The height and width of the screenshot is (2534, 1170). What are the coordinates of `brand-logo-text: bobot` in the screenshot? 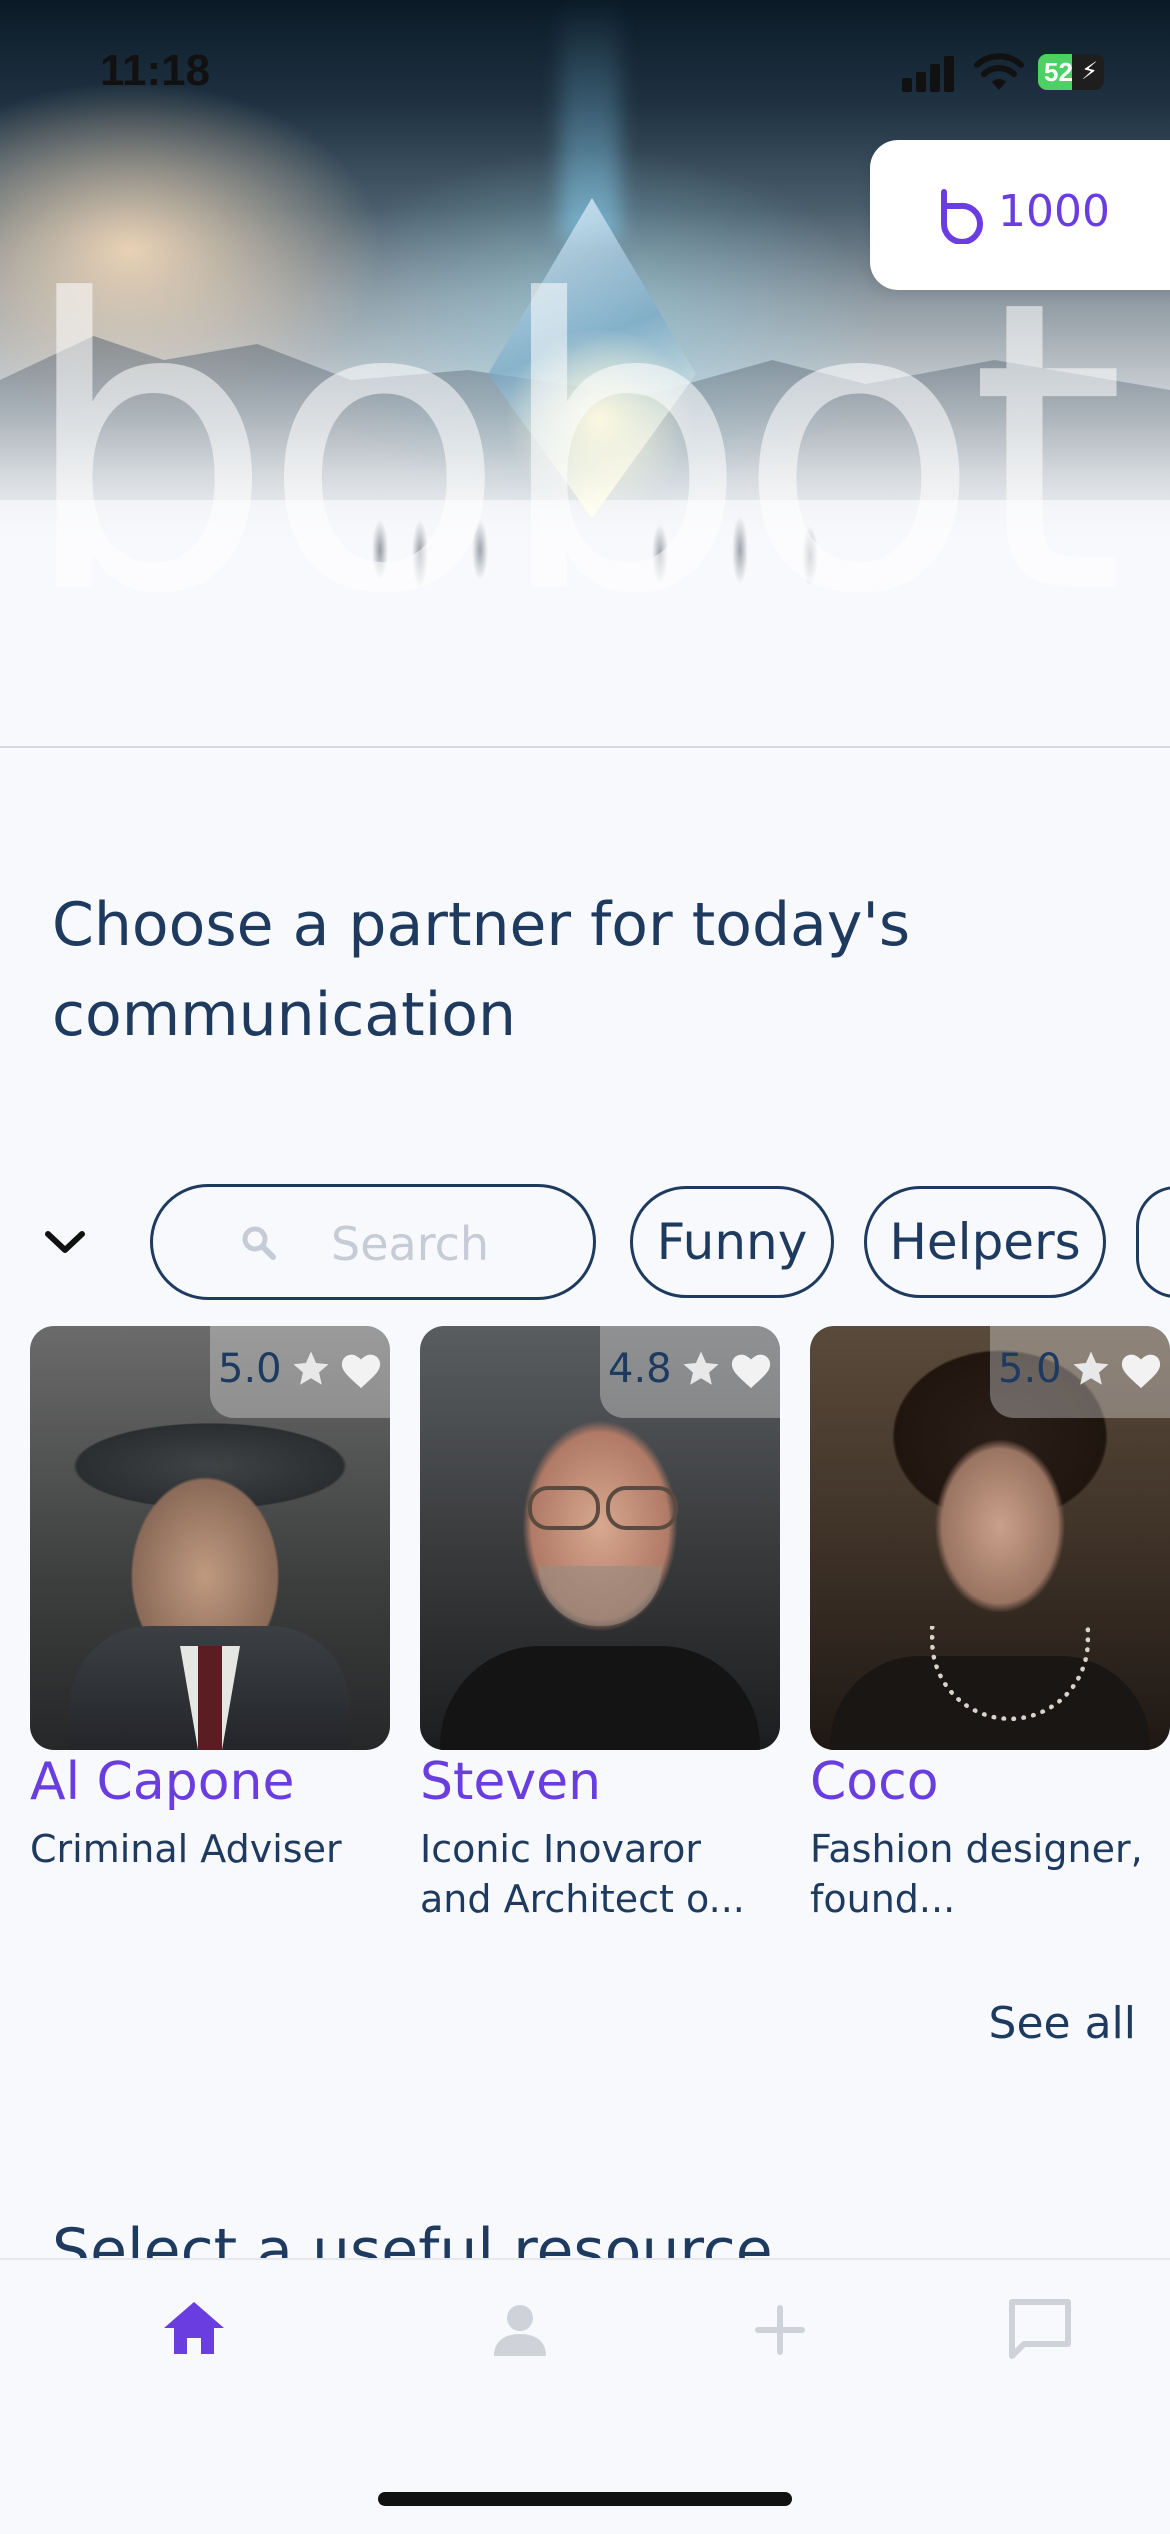 It's located at (573, 450).